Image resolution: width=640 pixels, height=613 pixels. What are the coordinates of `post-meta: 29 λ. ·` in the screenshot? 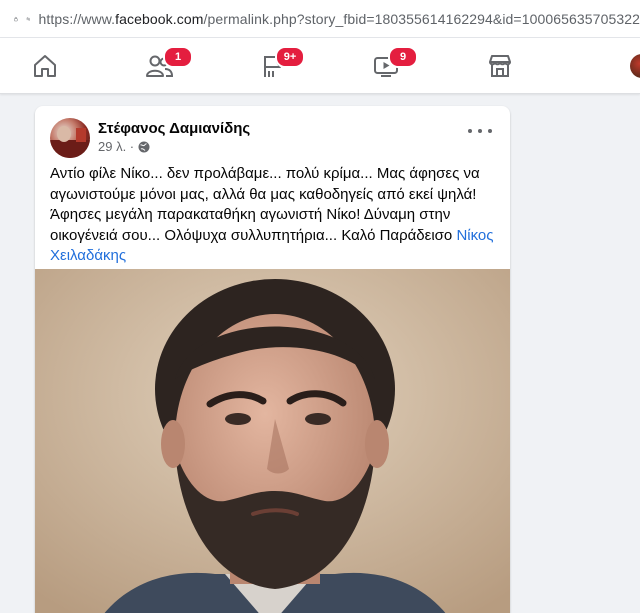 It's located at (124, 146).